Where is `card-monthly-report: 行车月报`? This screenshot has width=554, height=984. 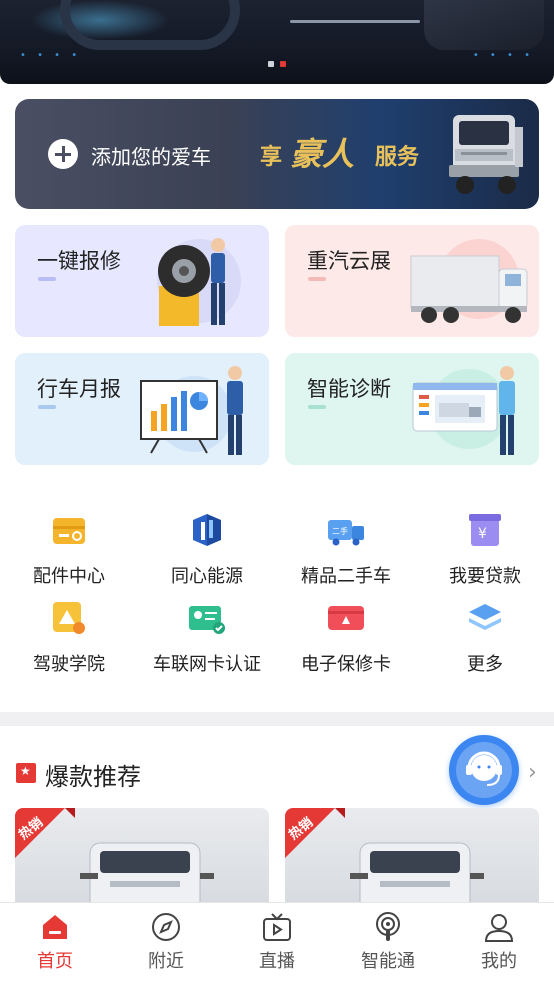 card-monthly-report: 行车月报 is located at coordinates (142, 409).